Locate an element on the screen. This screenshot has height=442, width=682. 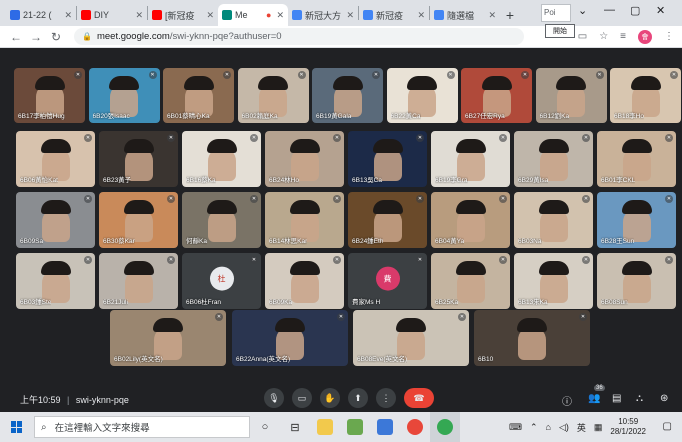
more-options-button: ⋮ is located at coordinates (386, 398).